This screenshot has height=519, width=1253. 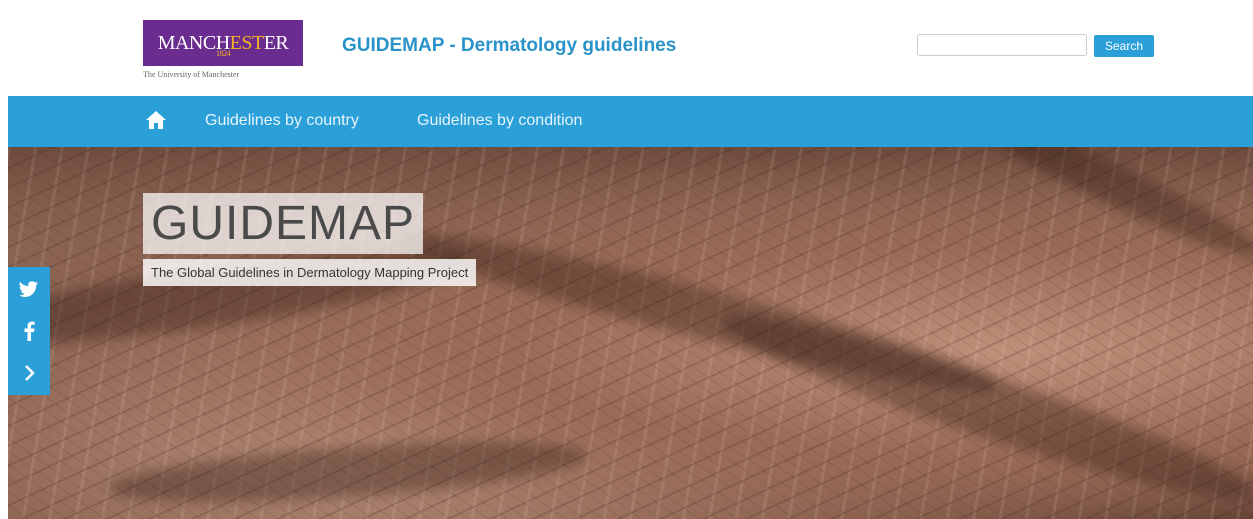 I want to click on logo-year: 1824, so click(x=223, y=53).